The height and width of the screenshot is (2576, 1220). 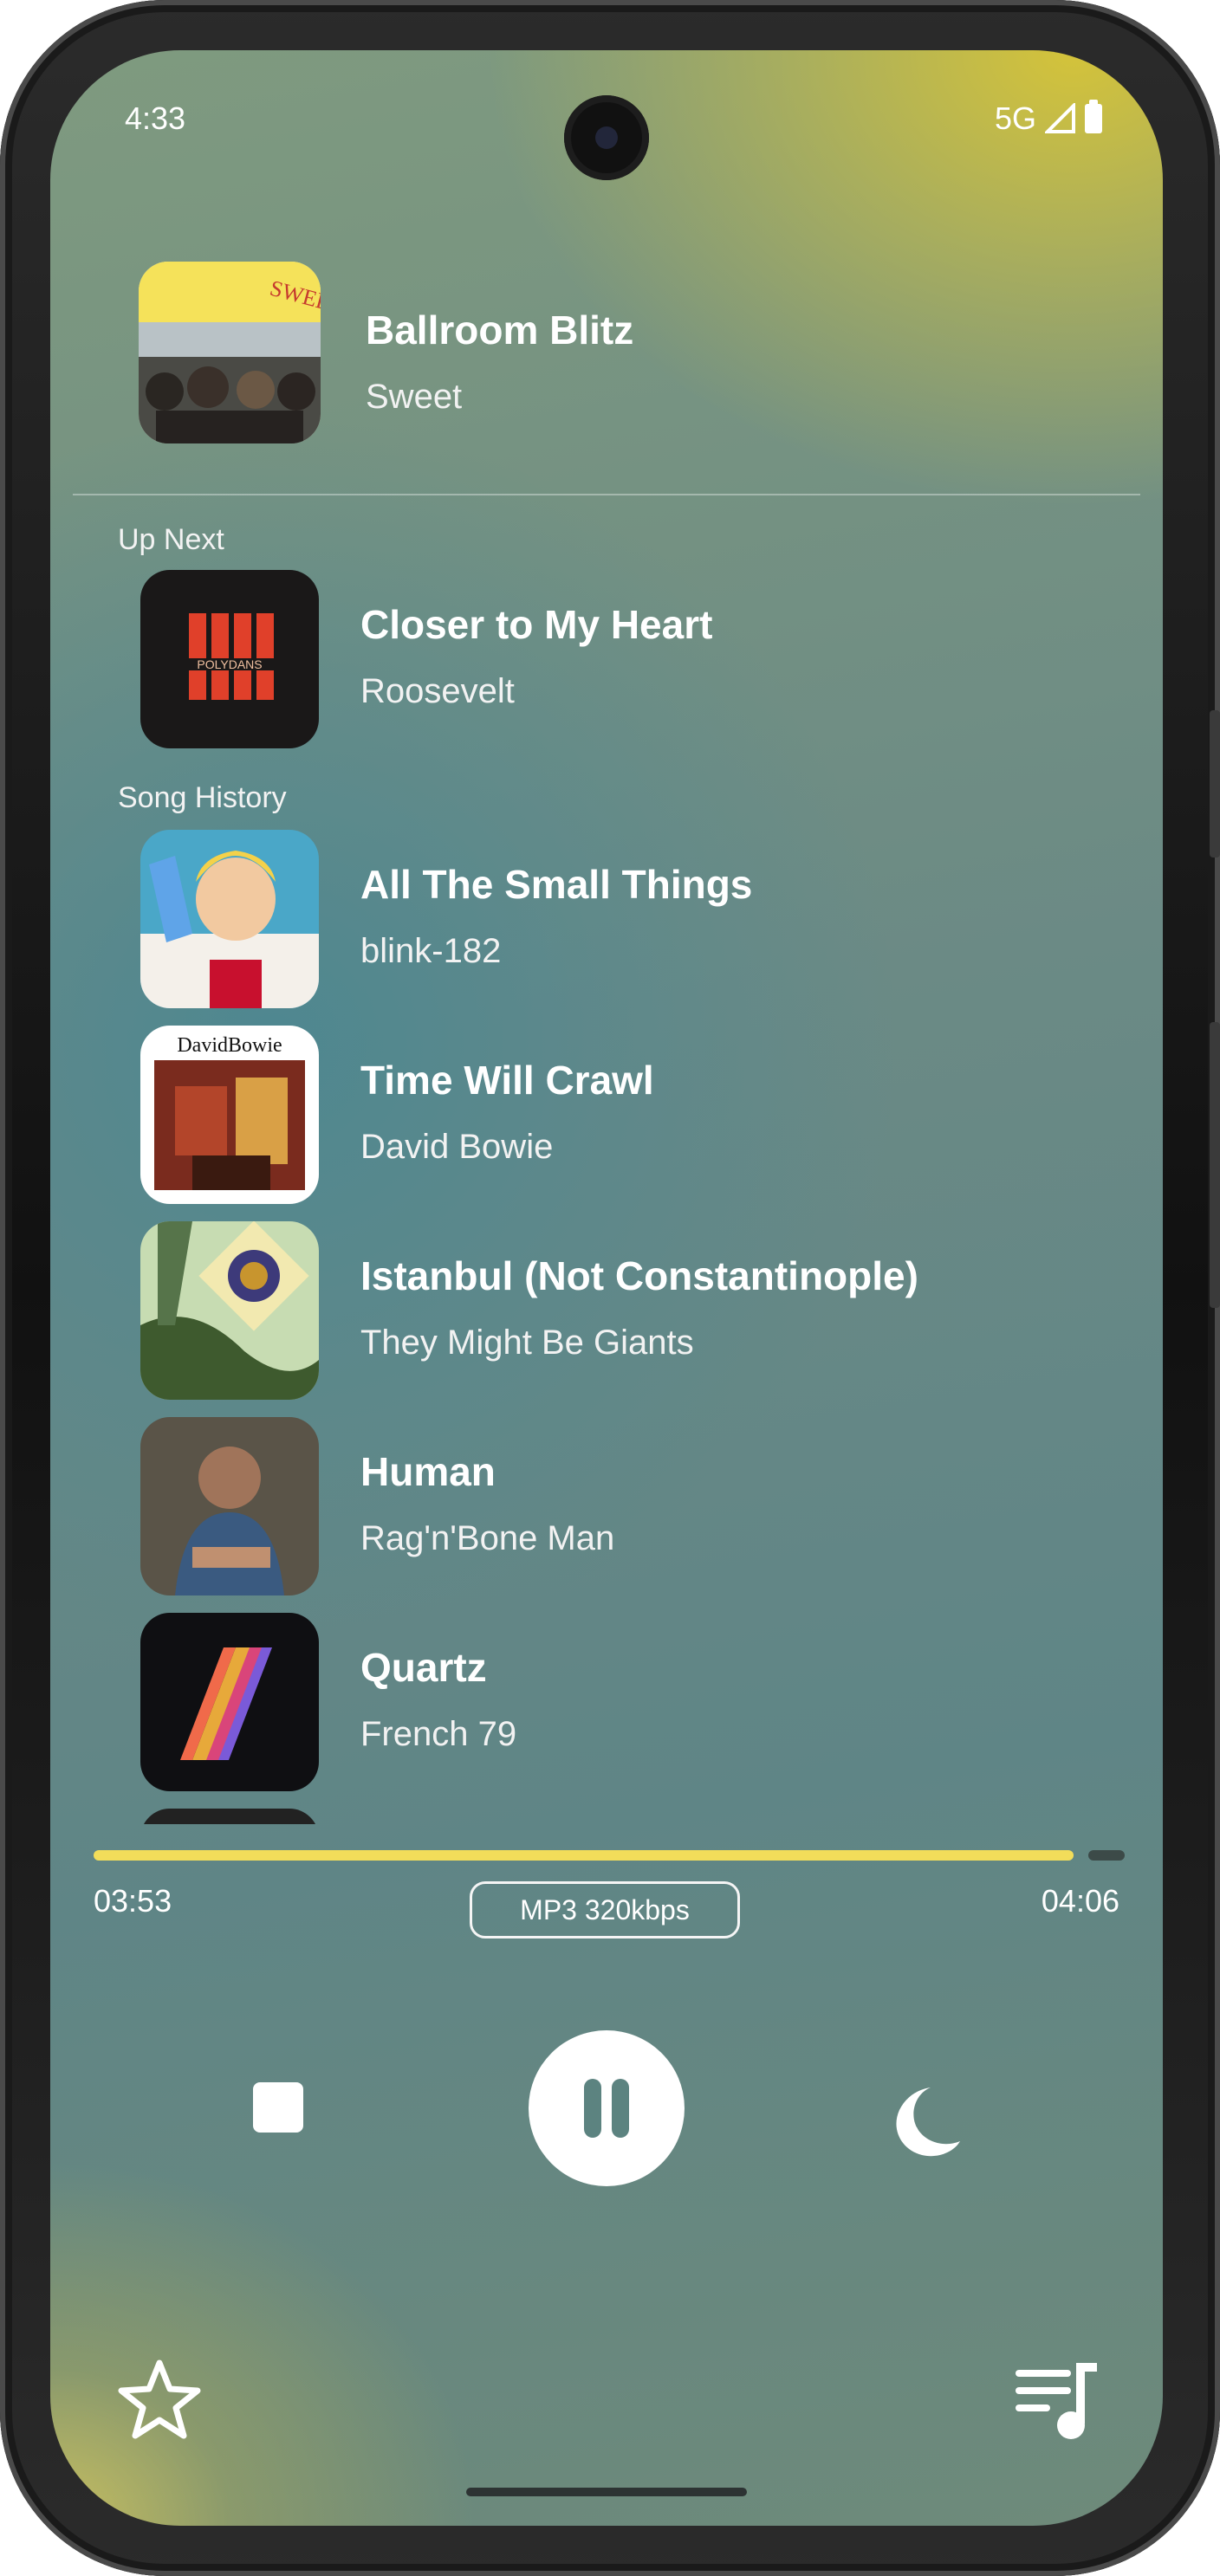 I want to click on seek-bar, so click(x=610, y=1855).